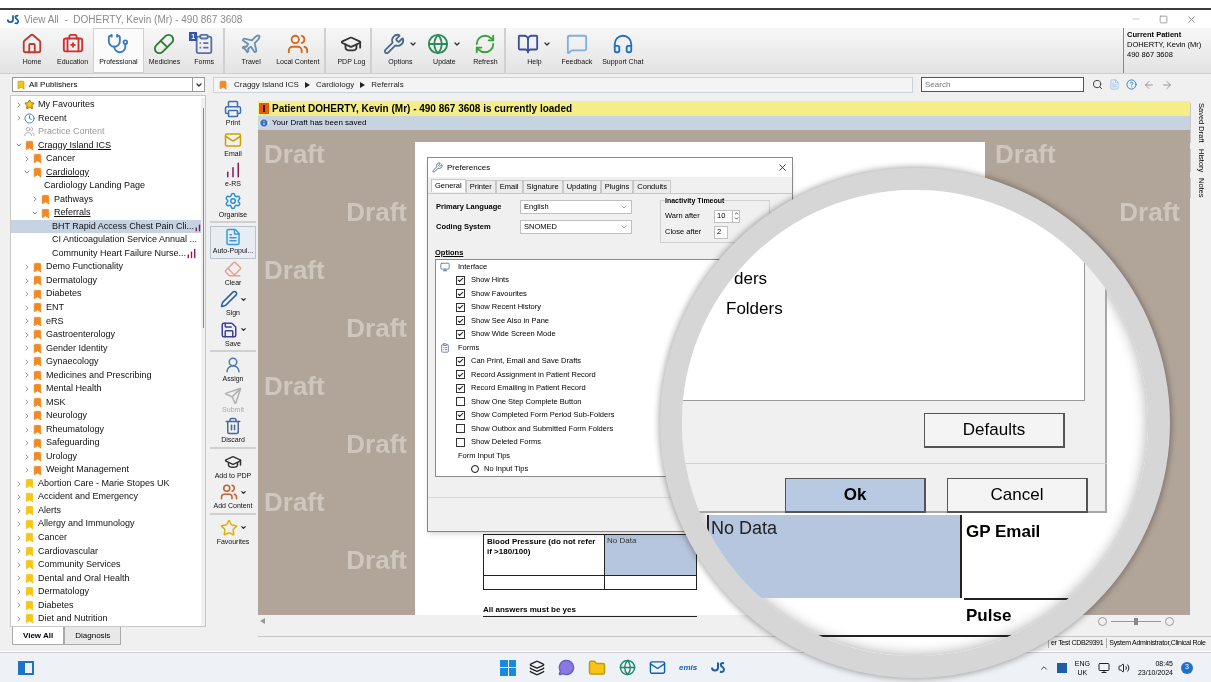 The width and height of the screenshot is (1211, 682). Describe the element at coordinates (106, 335) in the screenshot. I see `tree-item: Gastroenterology` at that location.